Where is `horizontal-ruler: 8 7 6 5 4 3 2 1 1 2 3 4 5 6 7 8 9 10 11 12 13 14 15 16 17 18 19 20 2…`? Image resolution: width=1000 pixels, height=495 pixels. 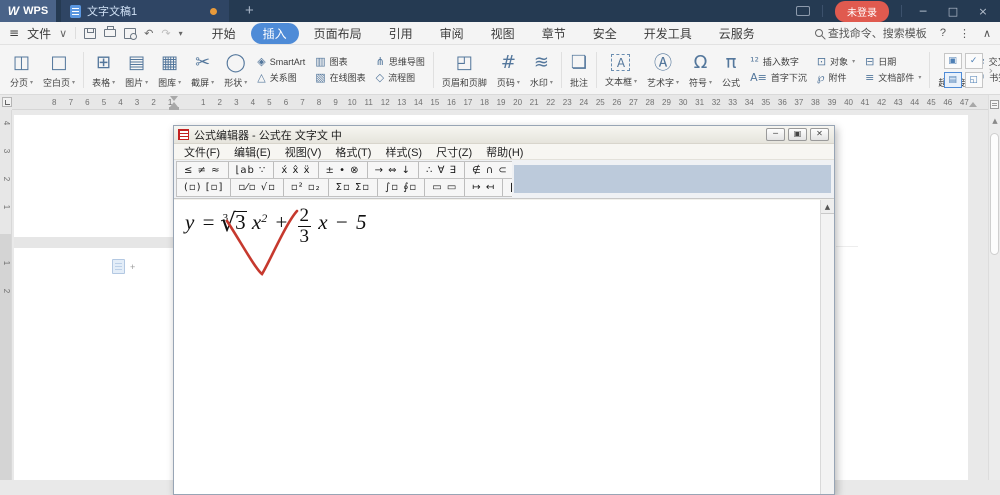
horizontal-ruler: 8 7 6 5 4 3 2 1 1 2 3 4 5 6 7 8 9 10 11 12 13 14 15 16 17 18 19 20 2… is located at coordinates (500, 102).